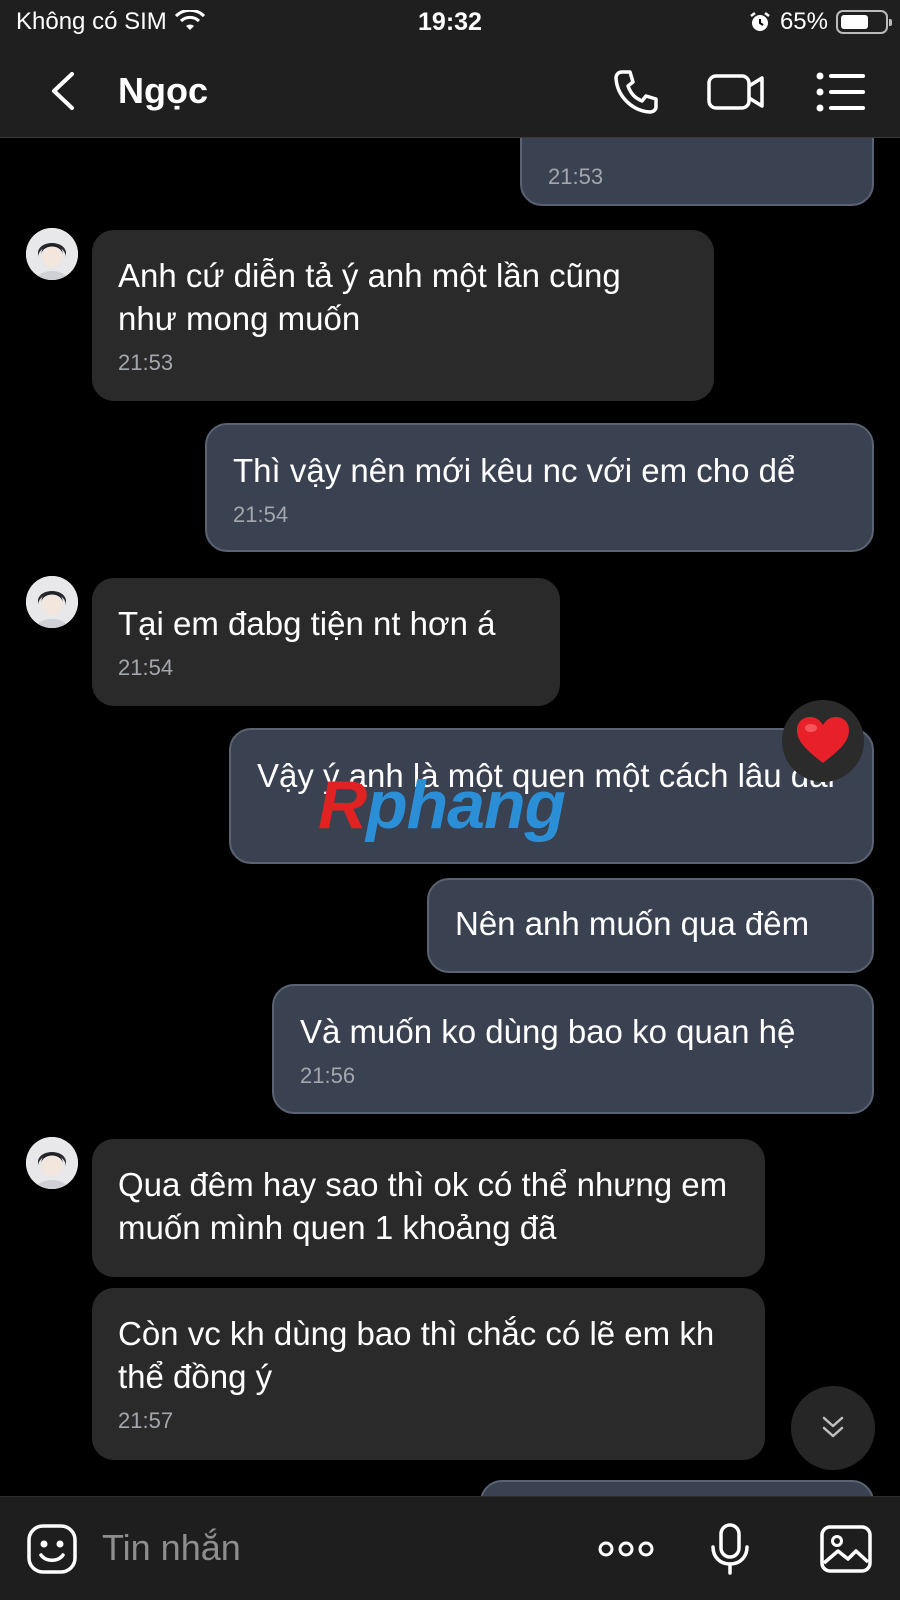 The image size is (900, 1600). I want to click on video-call-icon, so click(736, 92).